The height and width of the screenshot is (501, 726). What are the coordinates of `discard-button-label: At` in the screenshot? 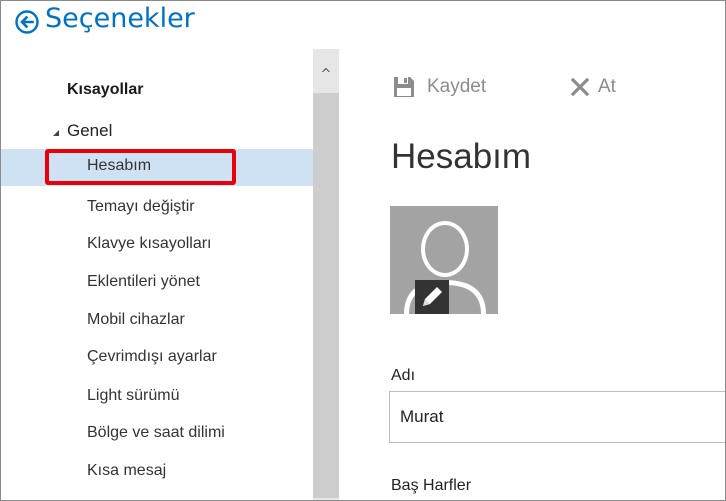 It's located at (607, 86).